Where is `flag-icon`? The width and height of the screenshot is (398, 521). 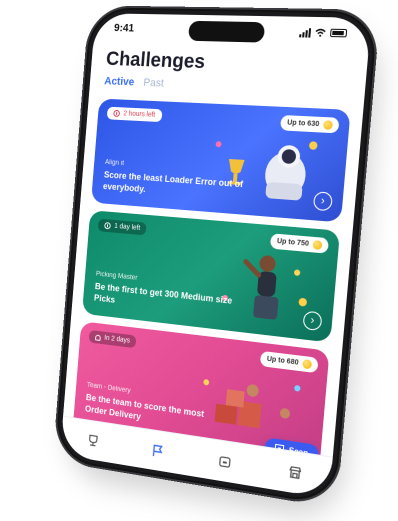
flag-icon is located at coordinates (157, 451).